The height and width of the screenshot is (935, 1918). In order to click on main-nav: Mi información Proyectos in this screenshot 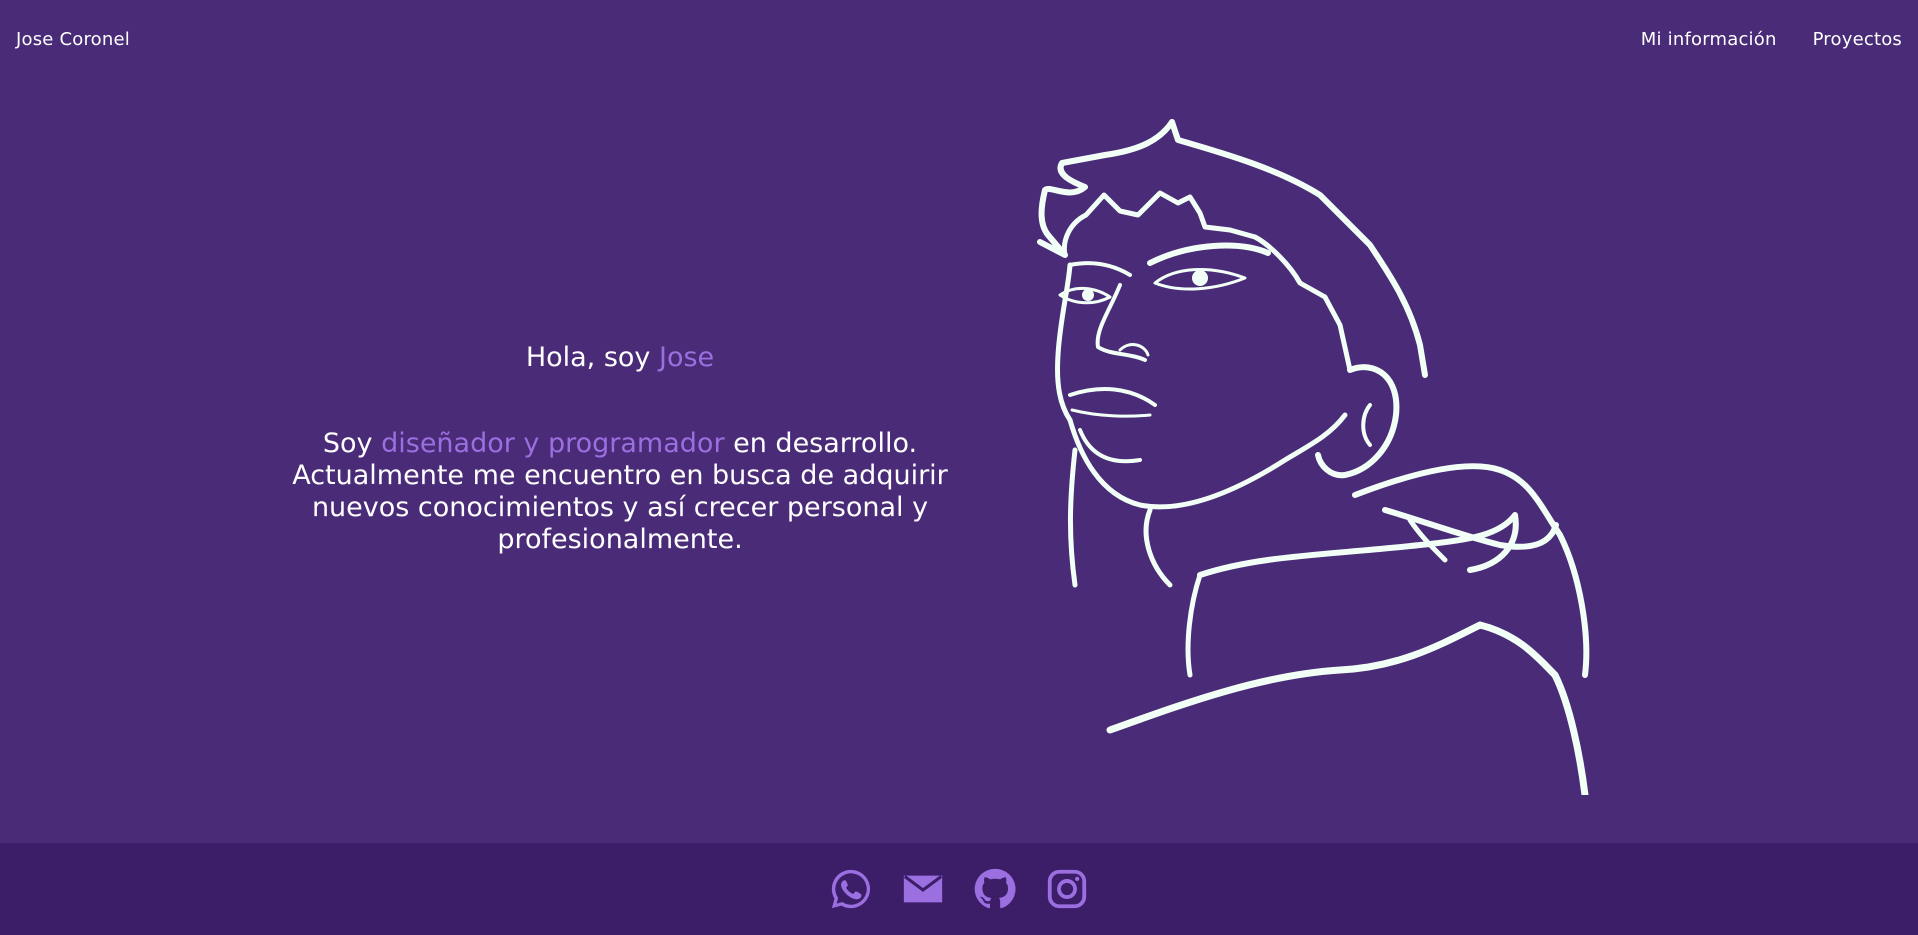, I will do `click(1771, 39)`.